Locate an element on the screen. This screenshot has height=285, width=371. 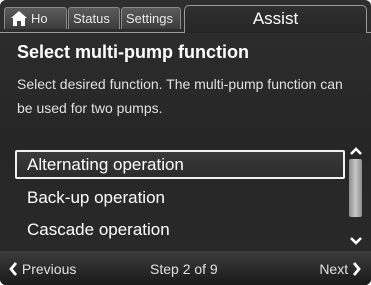
chevron-left-icon is located at coordinates (13, 269).